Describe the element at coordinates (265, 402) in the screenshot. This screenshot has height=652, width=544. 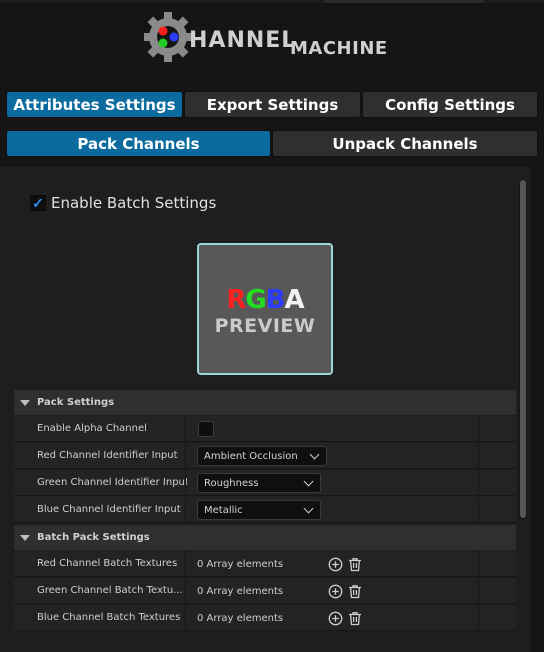
I see `pack-settings-category: Pack Settings` at that location.